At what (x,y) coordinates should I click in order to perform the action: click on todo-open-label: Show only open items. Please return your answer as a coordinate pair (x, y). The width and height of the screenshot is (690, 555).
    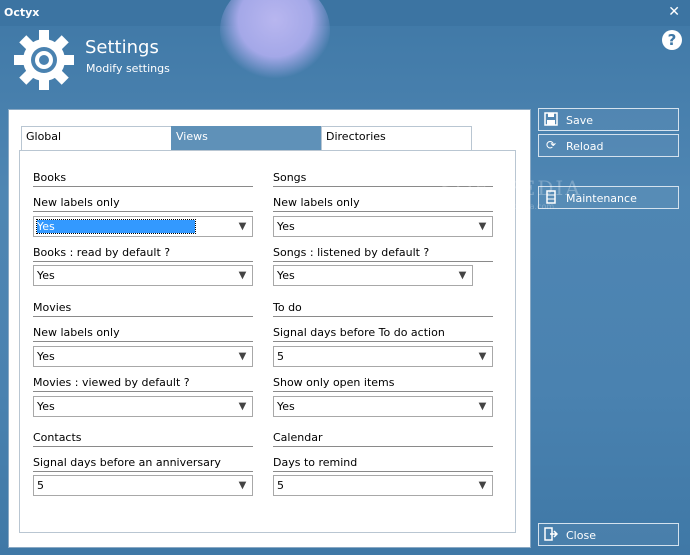
    Looking at the image, I should click on (383, 384).